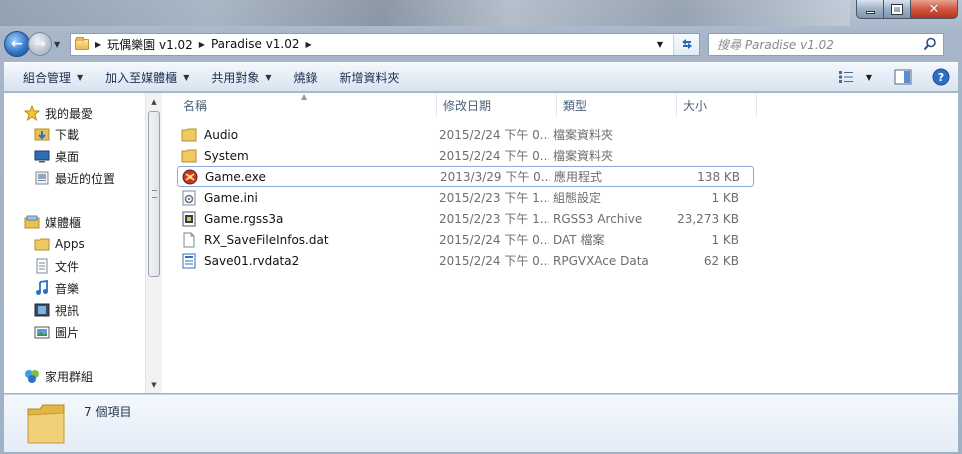 This screenshot has height=454, width=962. I want to click on nav-label: 媒體櫃, so click(63, 222).